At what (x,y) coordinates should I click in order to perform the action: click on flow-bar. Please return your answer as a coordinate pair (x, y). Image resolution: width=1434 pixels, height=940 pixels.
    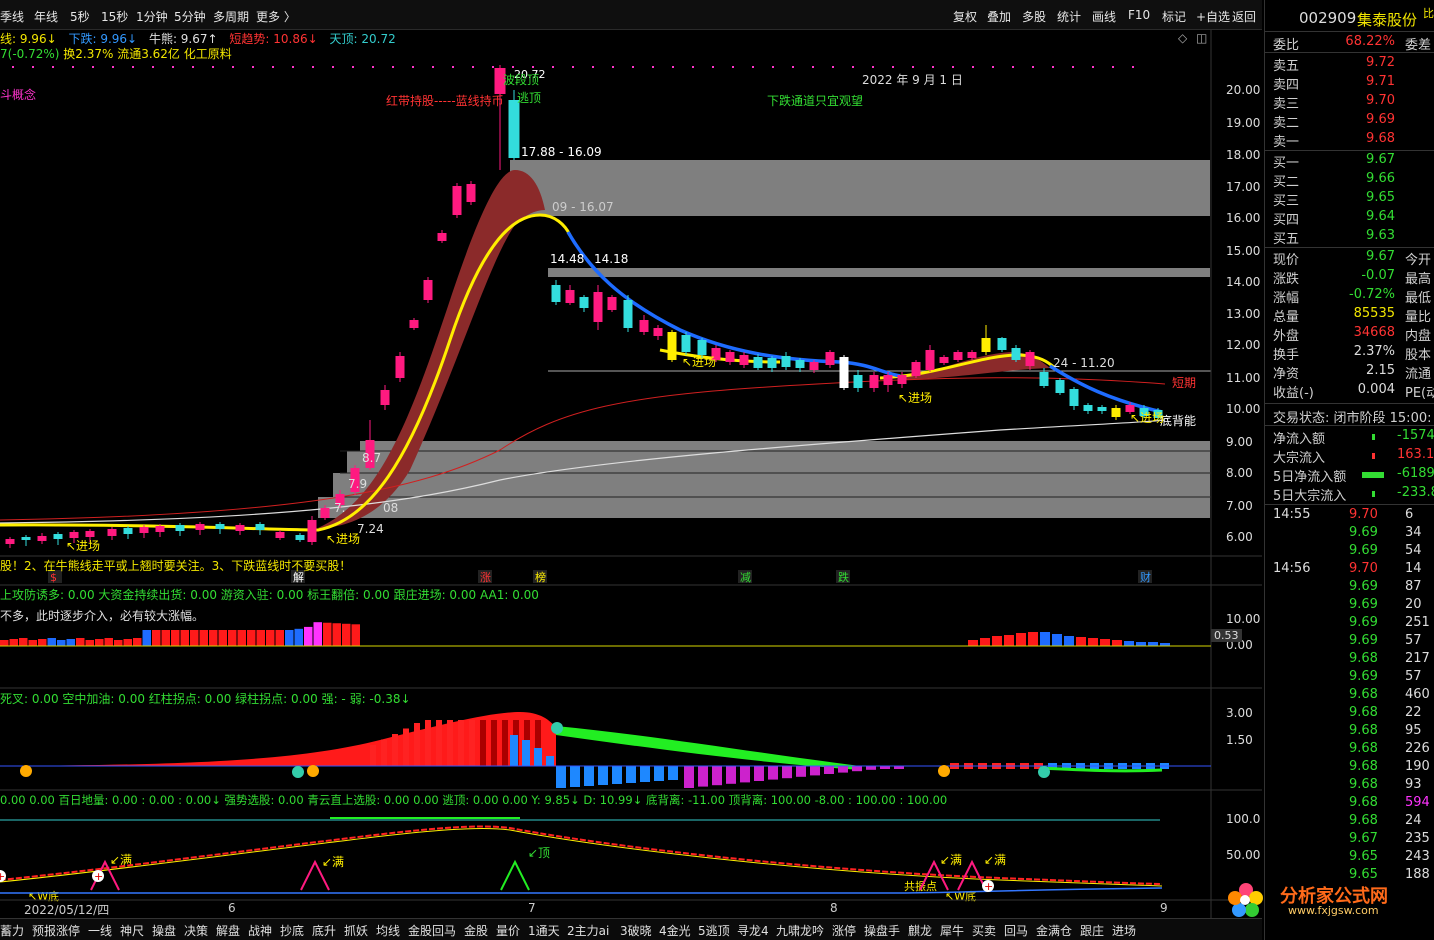
    Looking at the image, I should click on (1373, 475).